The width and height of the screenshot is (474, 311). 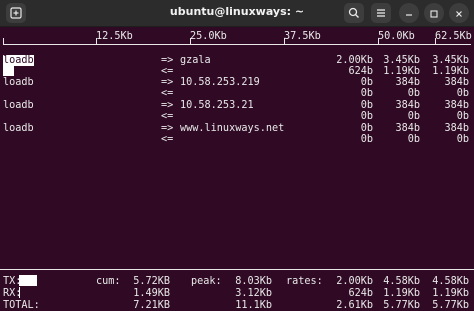 I want to click on menu-button, so click(x=381, y=13).